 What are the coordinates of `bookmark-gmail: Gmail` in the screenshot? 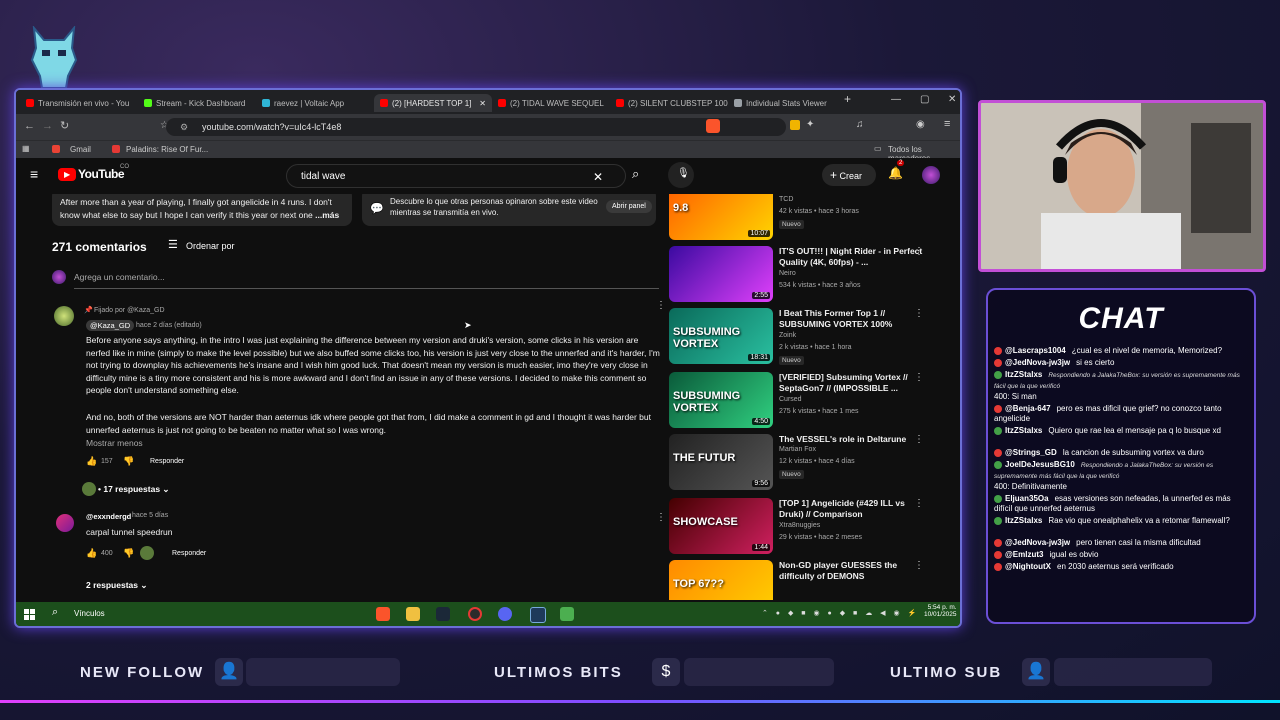 It's located at (80, 149).